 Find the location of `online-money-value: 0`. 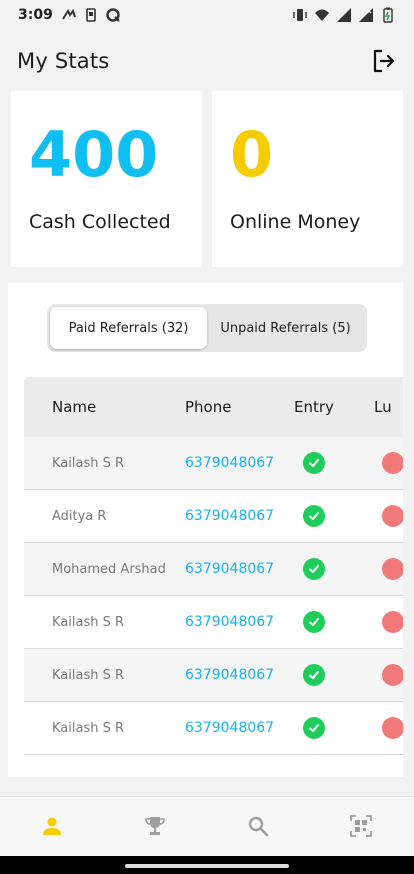

online-money-value: 0 is located at coordinates (252, 154).